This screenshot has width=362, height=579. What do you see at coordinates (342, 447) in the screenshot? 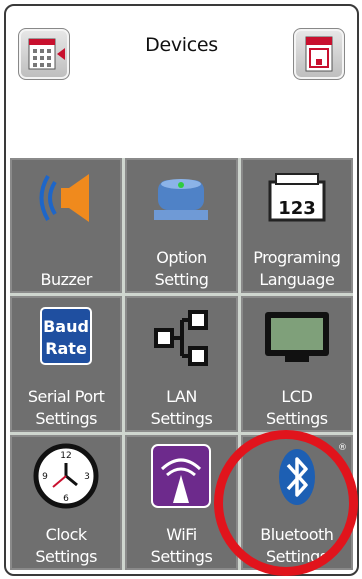
I see `registered-mark: ®` at bounding box center [342, 447].